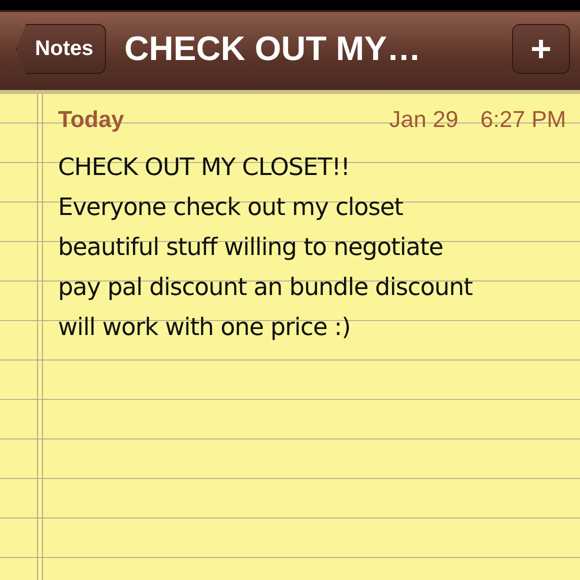 This screenshot has height=580, width=580. Describe the element at coordinates (423, 119) in the screenshot. I see `note-date: Jan 29` at that location.